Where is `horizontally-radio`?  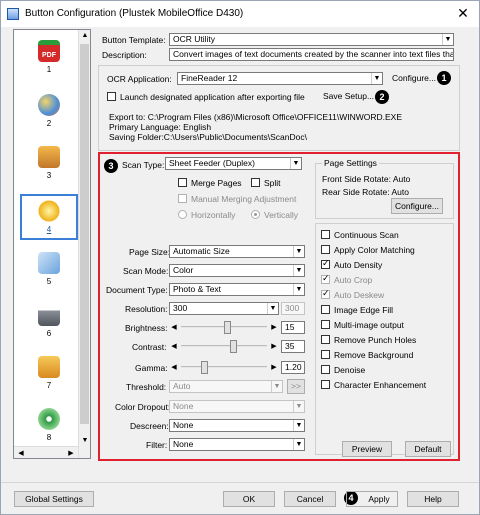 horizontally-radio is located at coordinates (182, 214).